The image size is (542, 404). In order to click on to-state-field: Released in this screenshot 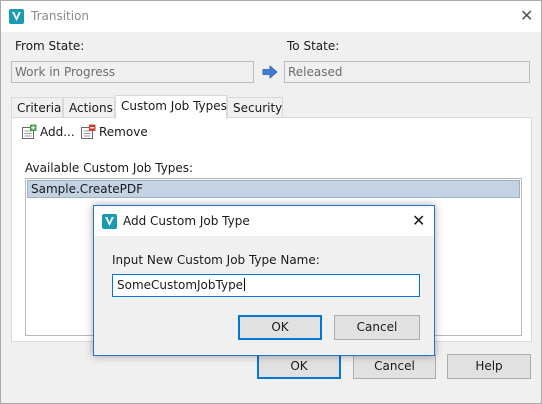, I will do `click(407, 72)`.